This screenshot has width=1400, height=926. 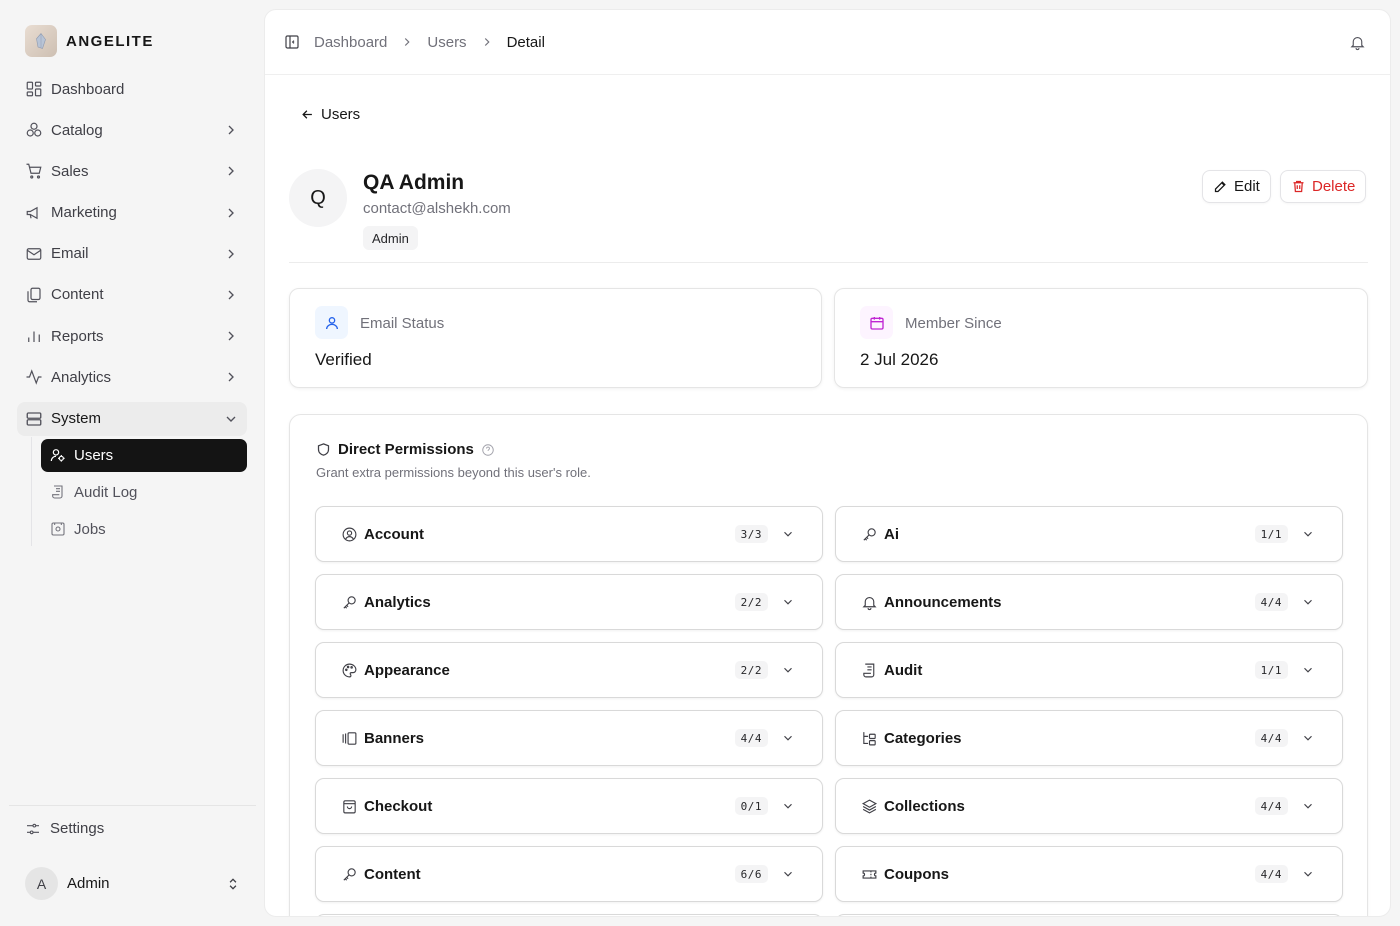 I want to click on breadcrumb-users: Users, so click(x=446, y=42).